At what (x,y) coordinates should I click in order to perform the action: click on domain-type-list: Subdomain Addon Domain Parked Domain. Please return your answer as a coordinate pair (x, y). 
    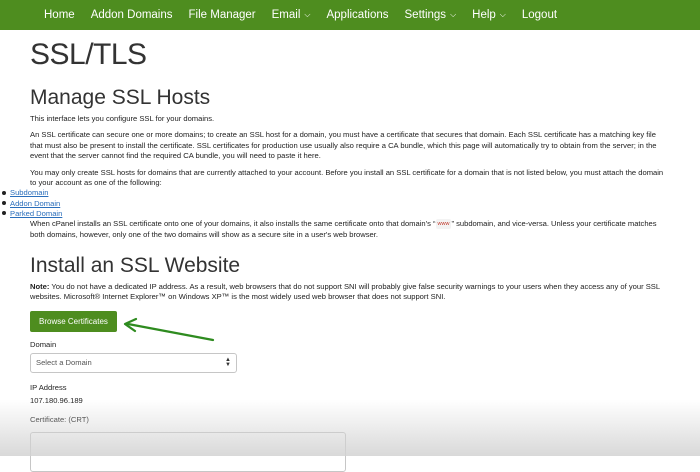
    Looking at the image, I should click on (336, 203).